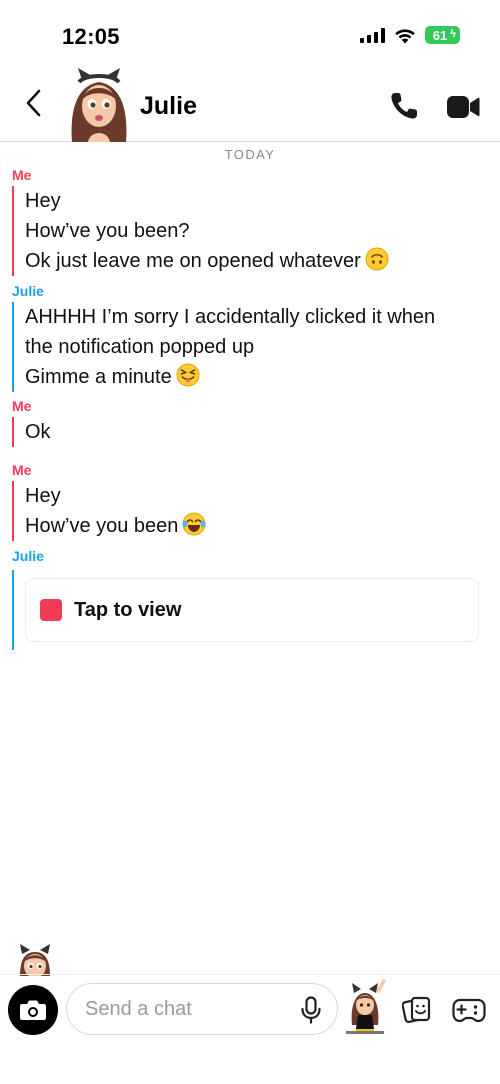 The height and width of the screenshot is (1084, 500). What do you see at coordinates (311, 1010) in the screenshot?
I see `microphone-icon` at bounding box center [311, 1010].